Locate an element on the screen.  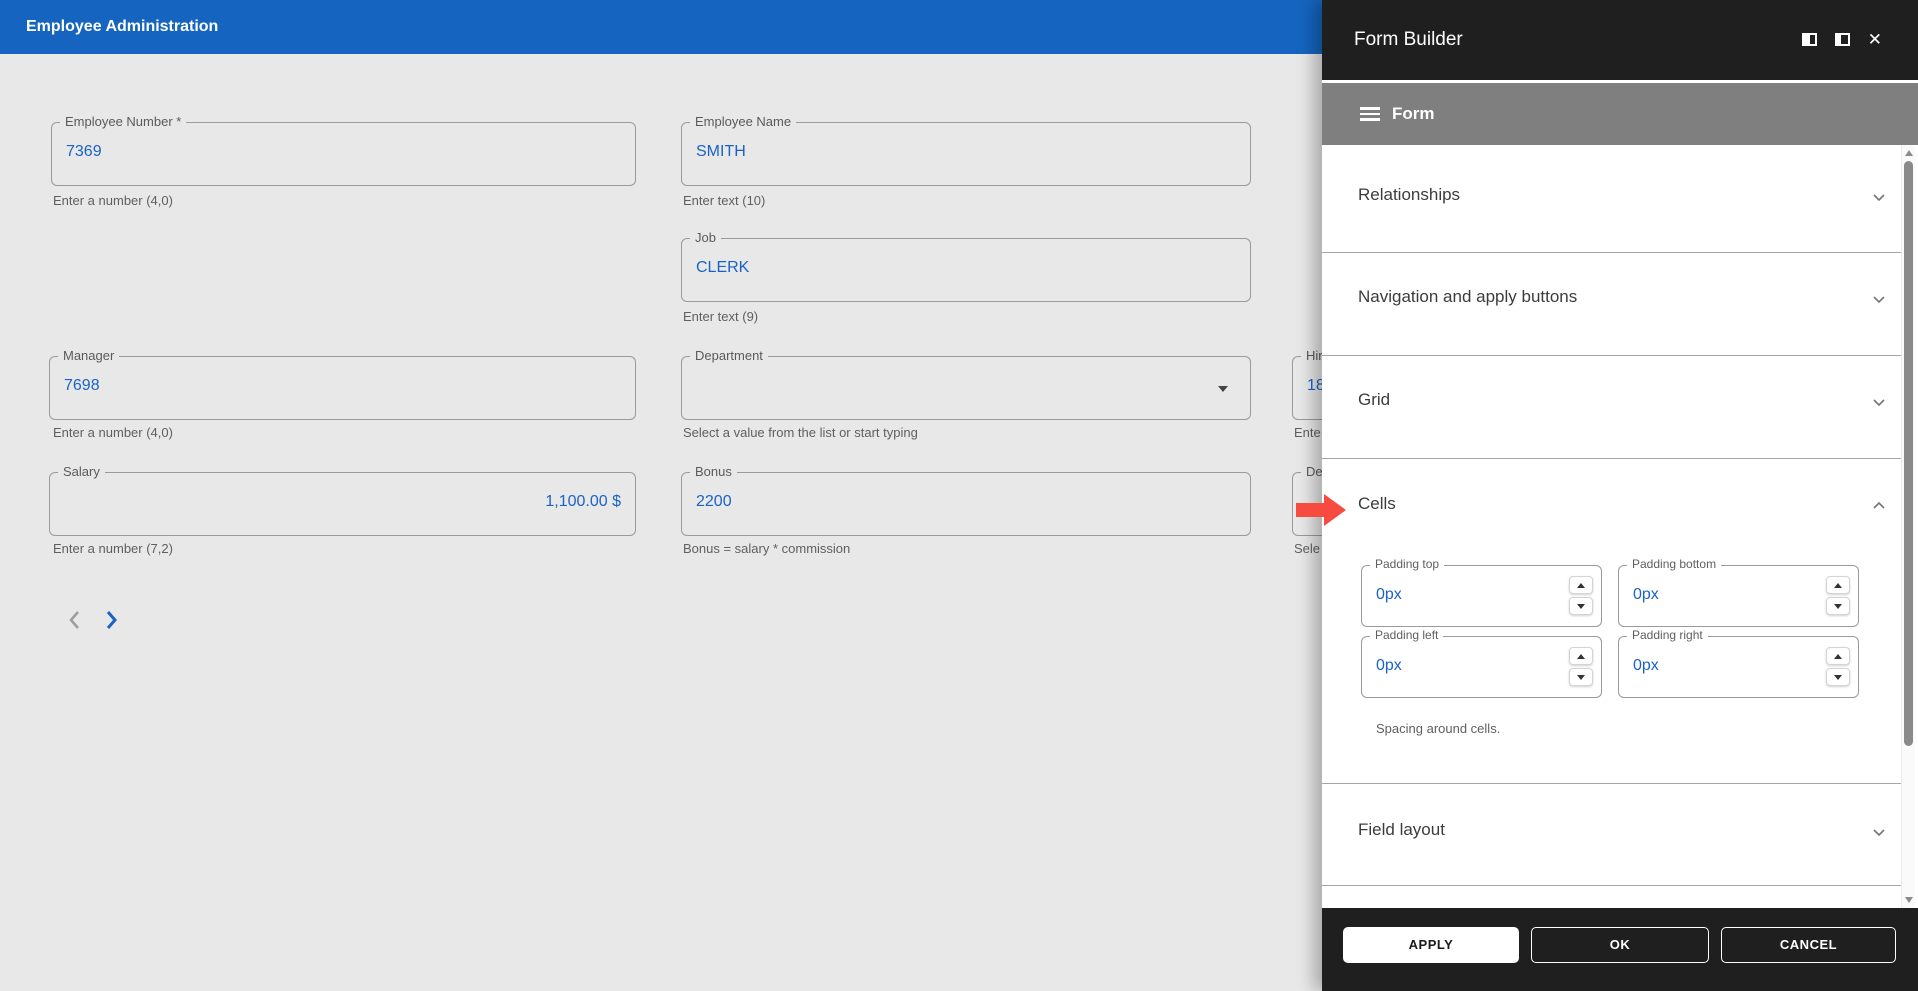
scrollbar-thumb is located at coordinates (1908, 453).